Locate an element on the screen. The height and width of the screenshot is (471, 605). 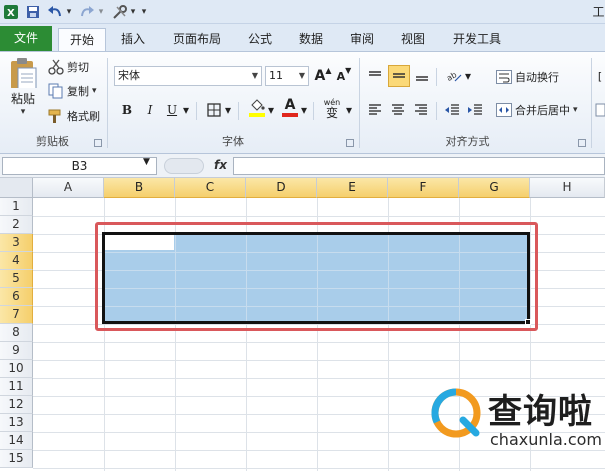
tab-developer: 开发工具 is located at coordinates (477, 39).